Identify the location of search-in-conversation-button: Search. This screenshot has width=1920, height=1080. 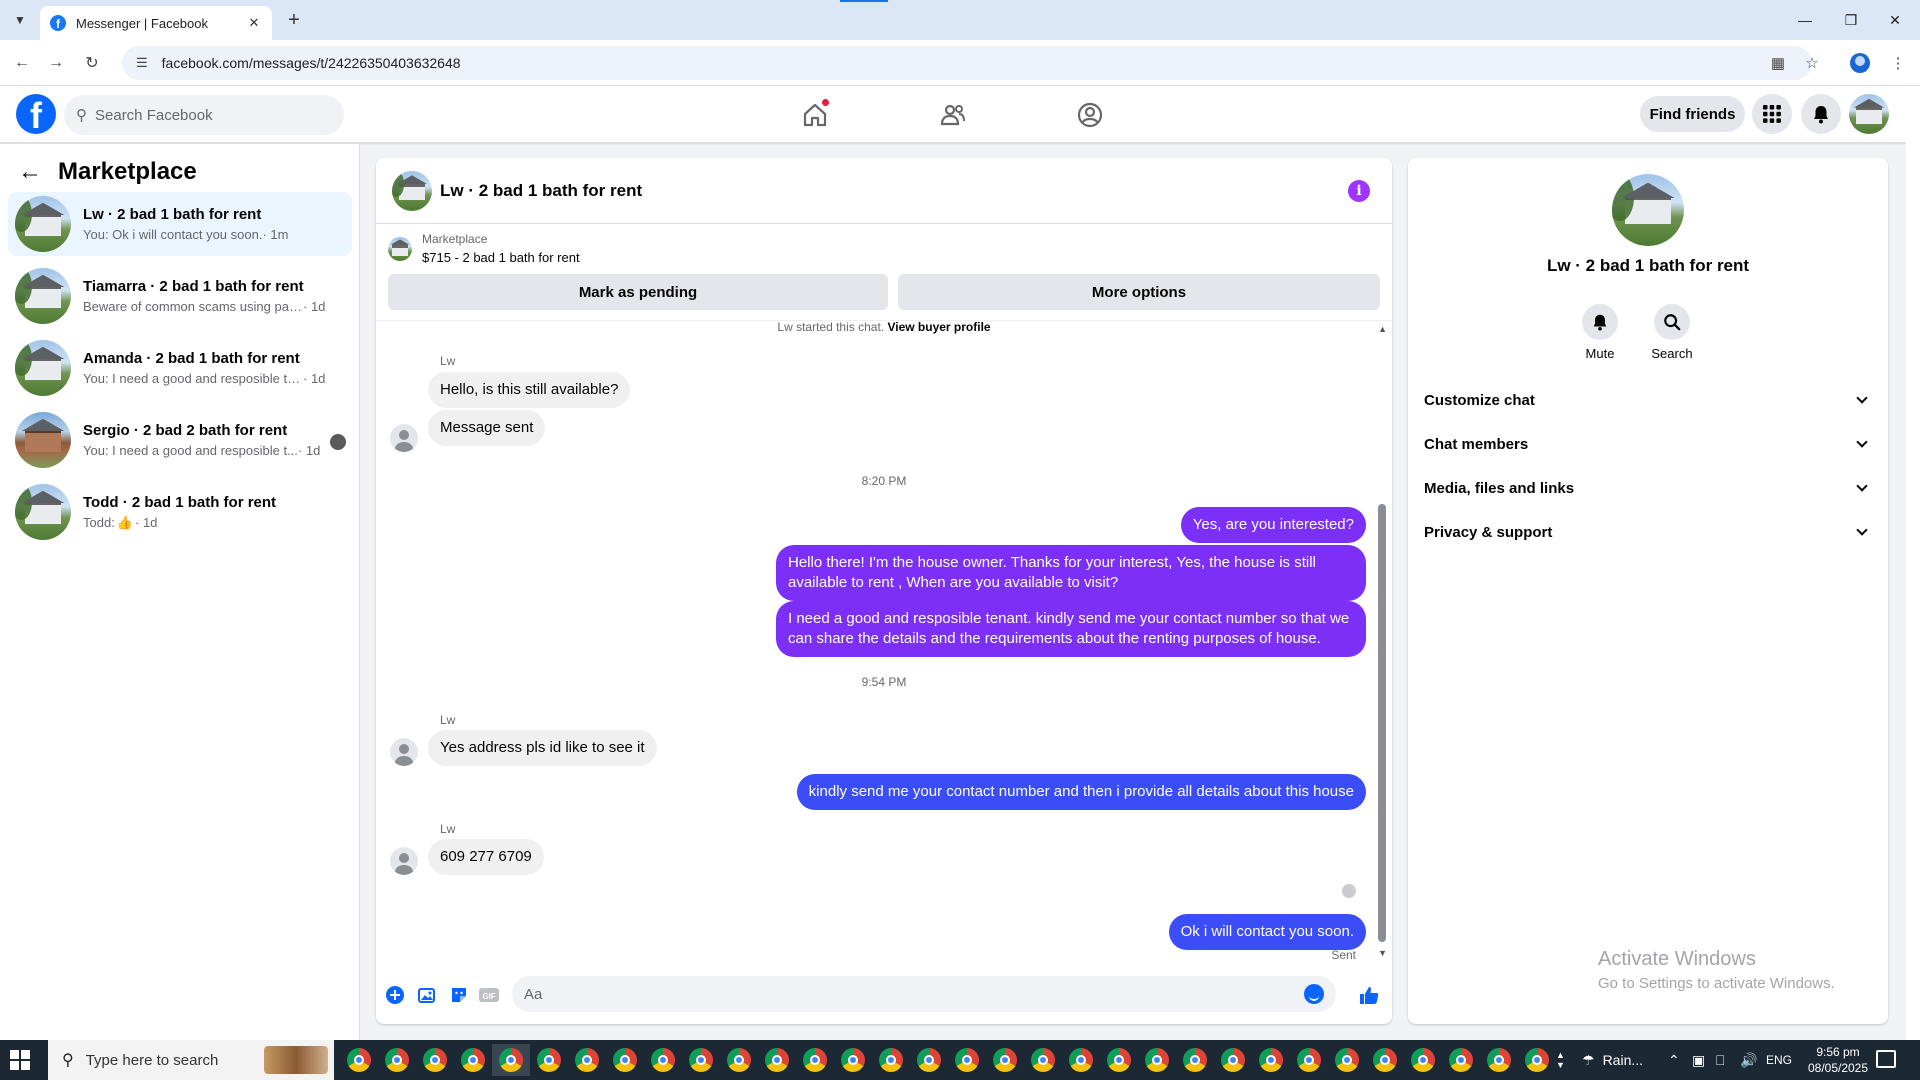
(1672, 332).